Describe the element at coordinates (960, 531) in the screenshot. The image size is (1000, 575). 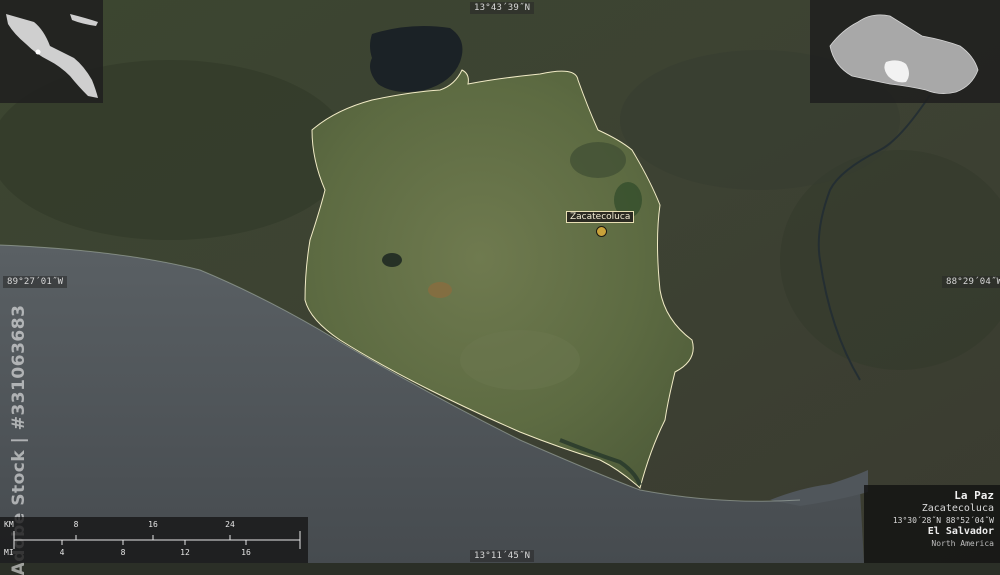
I see `country-name: El Salvador` at that location.